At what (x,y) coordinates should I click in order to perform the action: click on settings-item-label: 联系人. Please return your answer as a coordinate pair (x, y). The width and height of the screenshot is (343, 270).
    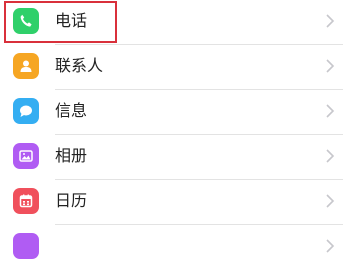
    Looking at the image, I should click on (79, 65).